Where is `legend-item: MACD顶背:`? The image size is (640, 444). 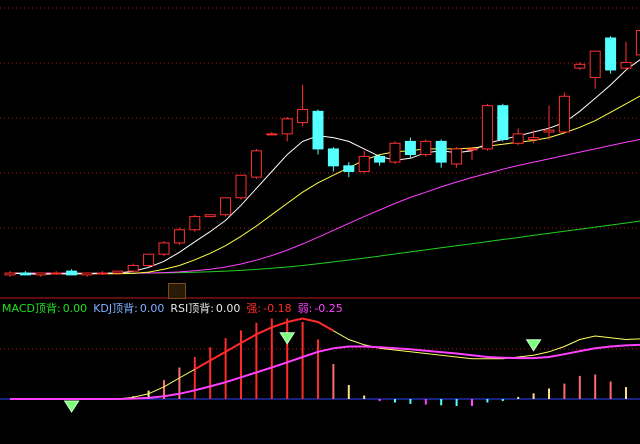
legend-item: MACD顶背: is located at coordinates (31, 308).